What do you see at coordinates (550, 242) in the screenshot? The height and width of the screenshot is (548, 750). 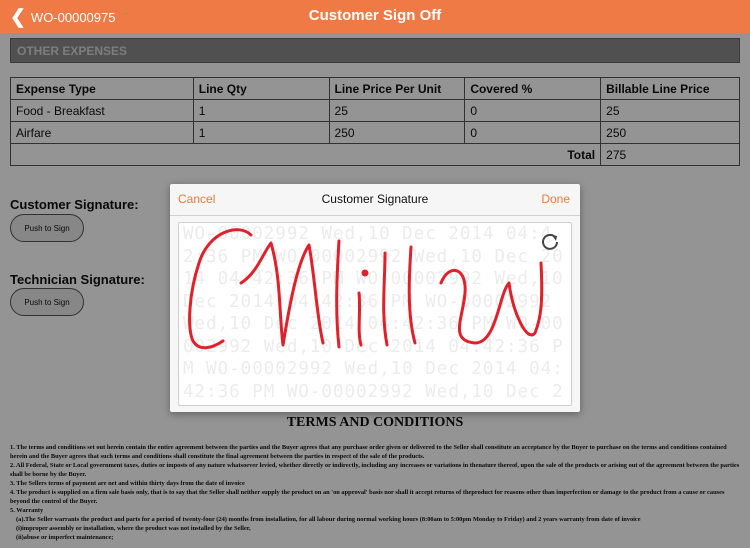 I see `refresh-icon` at bounding box center [550, 242].